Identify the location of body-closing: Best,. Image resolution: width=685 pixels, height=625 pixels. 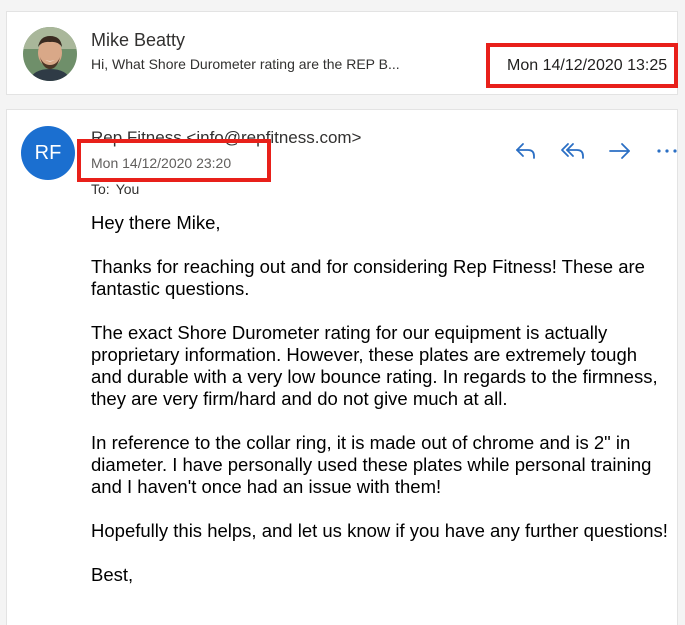
(112, 574).